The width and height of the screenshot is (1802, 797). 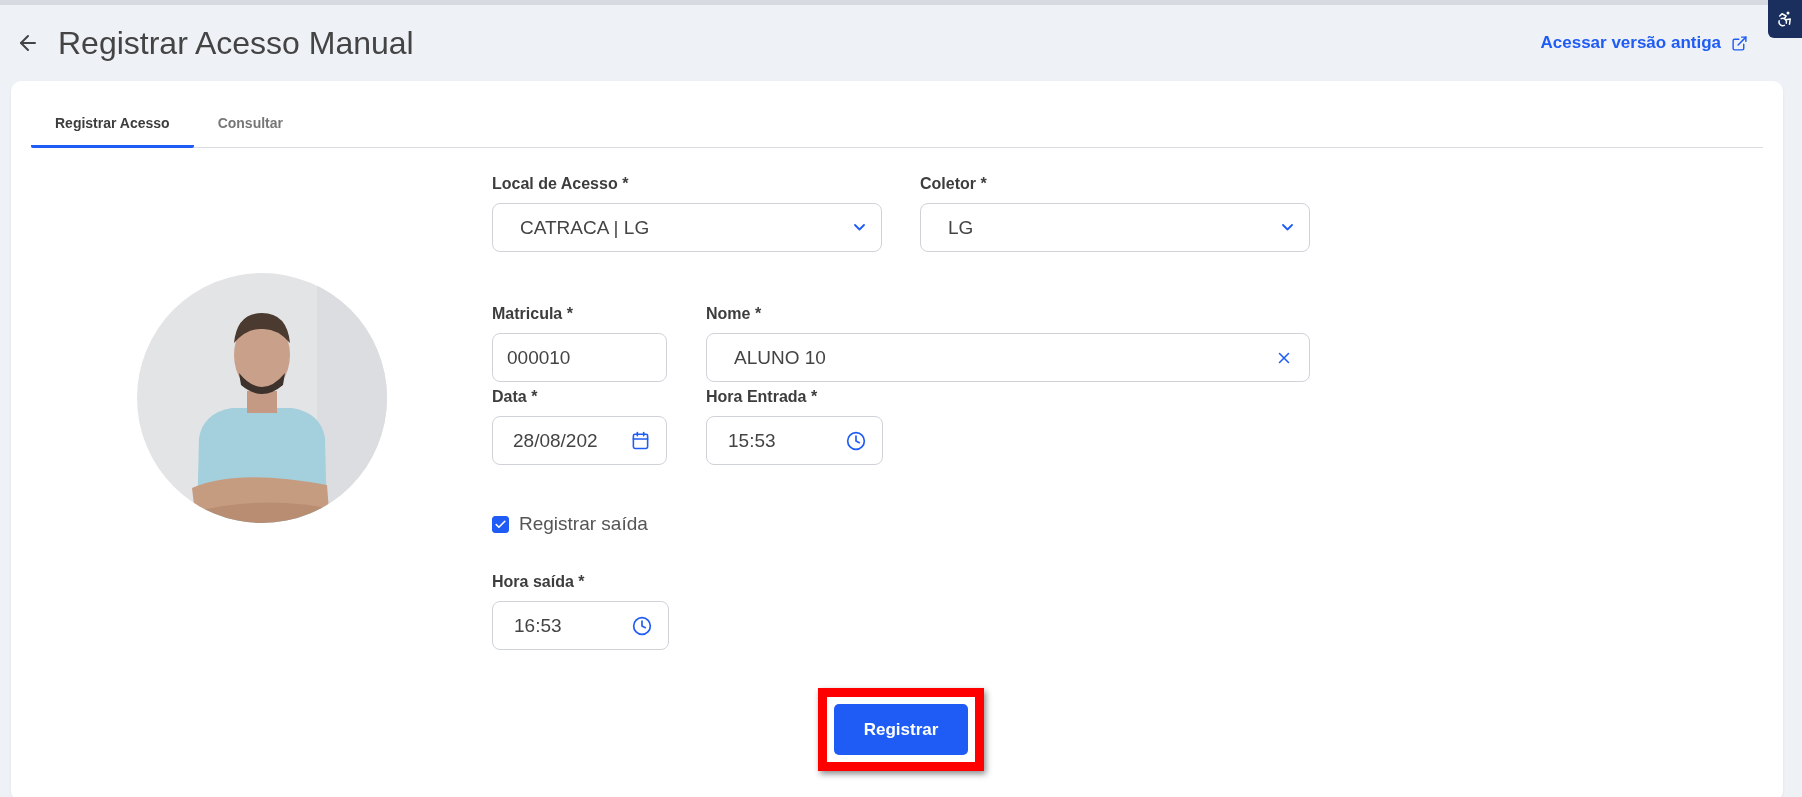 I want to click on field-label: Hora Entrada *, so click(x=762, y=397).